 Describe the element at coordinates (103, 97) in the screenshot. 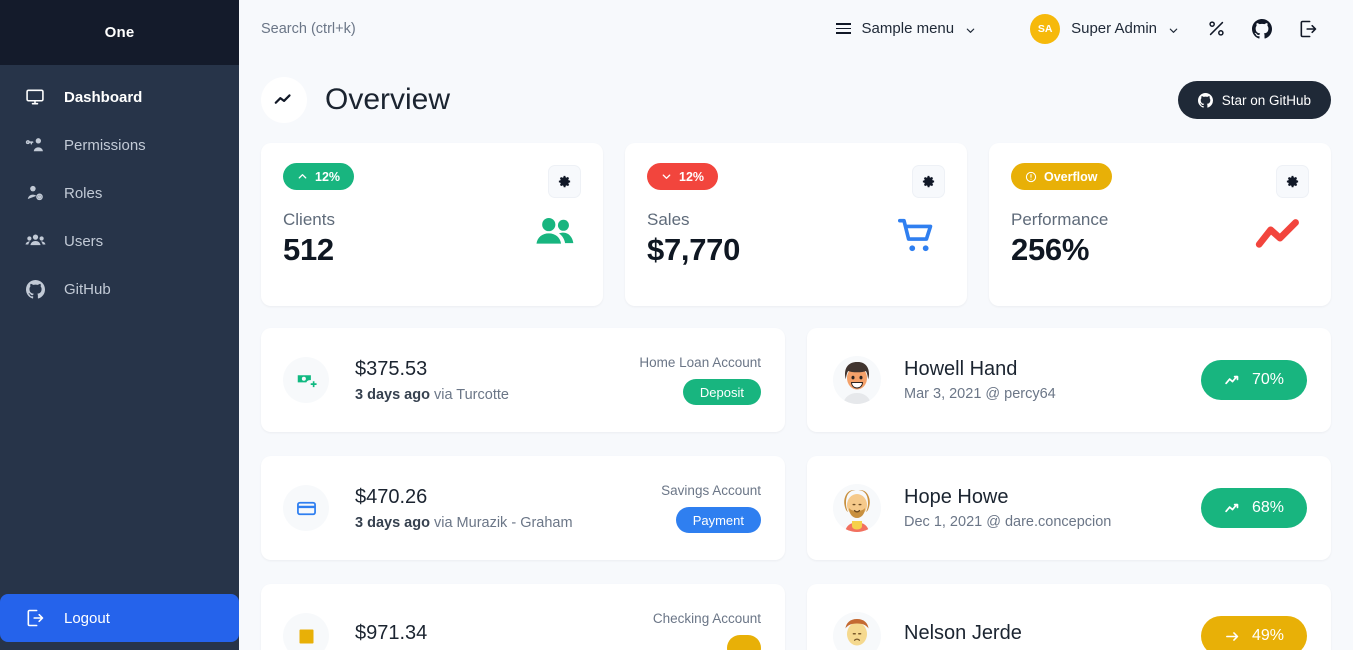

I see `sidebar-item-label: Dashboard` at that location.